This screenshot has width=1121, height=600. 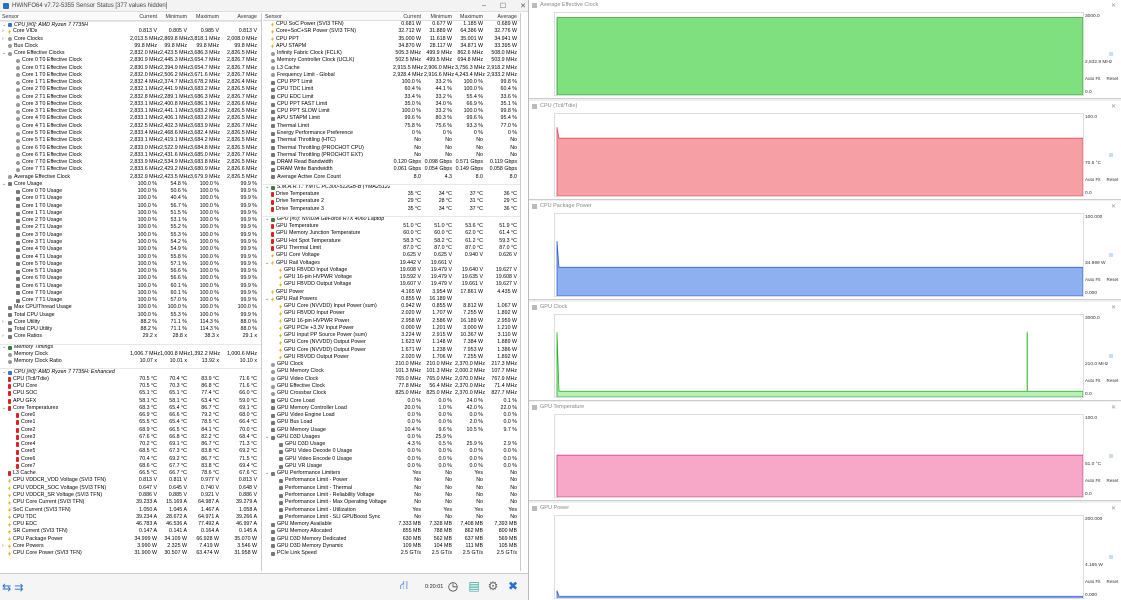 I want to click on sensor-row: GPU D3D Usage 4.3 % 0.5 % 25.9 % 2.9 %, so click(x=391, y=444).